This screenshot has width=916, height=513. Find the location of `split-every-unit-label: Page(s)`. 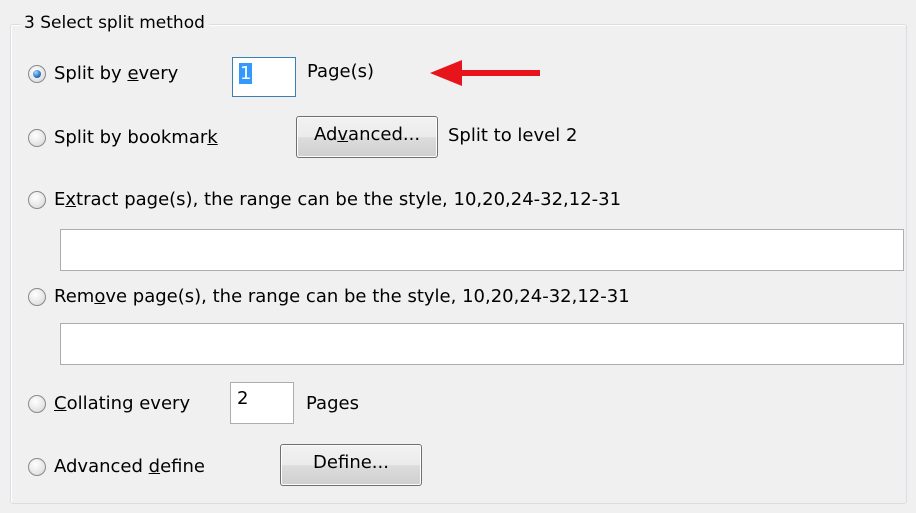

split-every-unit-label: Page(s) is located at coordinates (340, 71).